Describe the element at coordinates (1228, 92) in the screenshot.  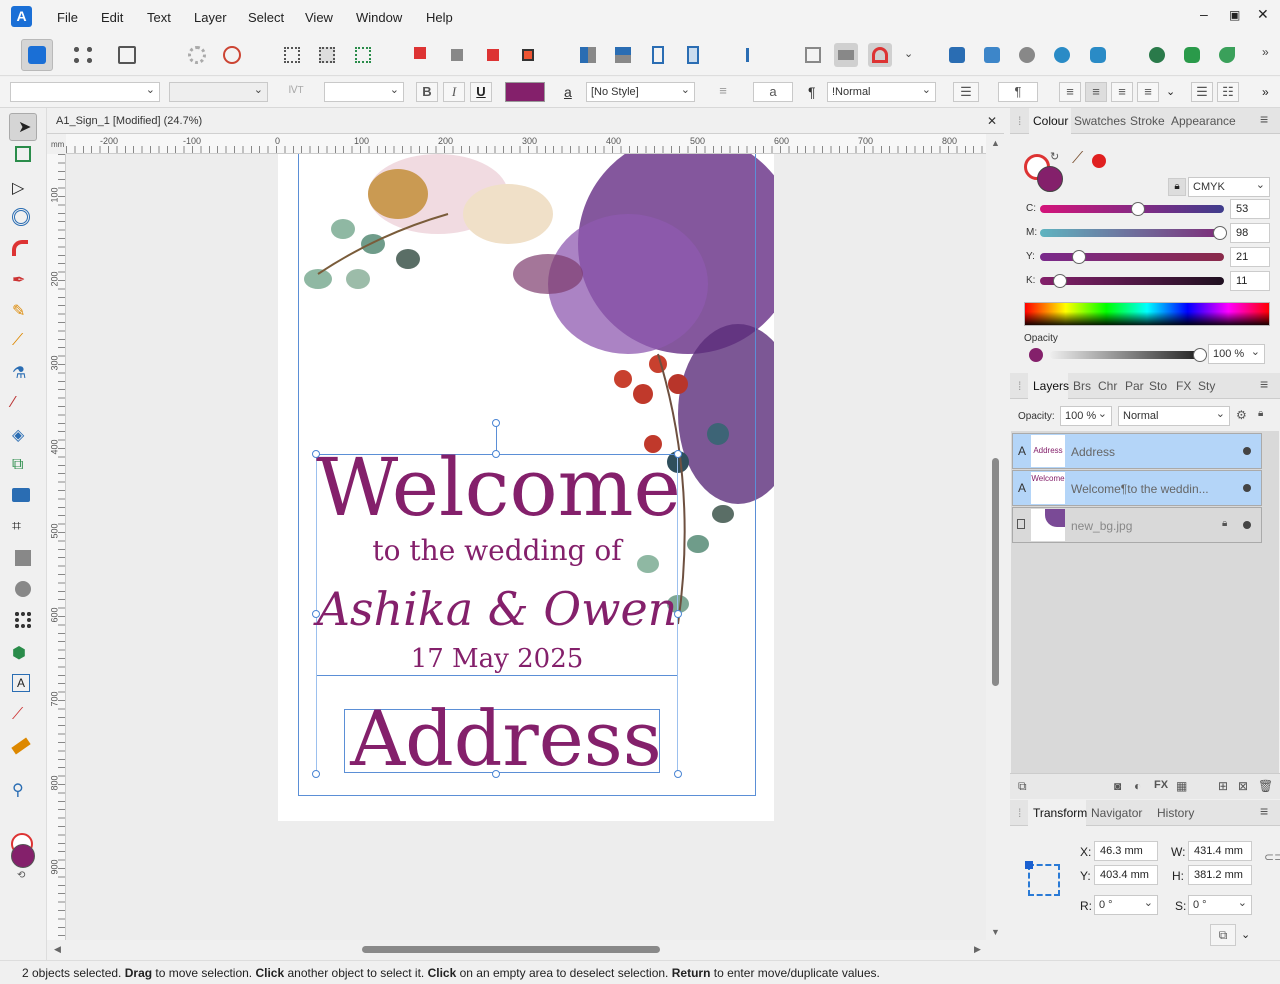
I see `numbered-list-button: ☷` at that location.